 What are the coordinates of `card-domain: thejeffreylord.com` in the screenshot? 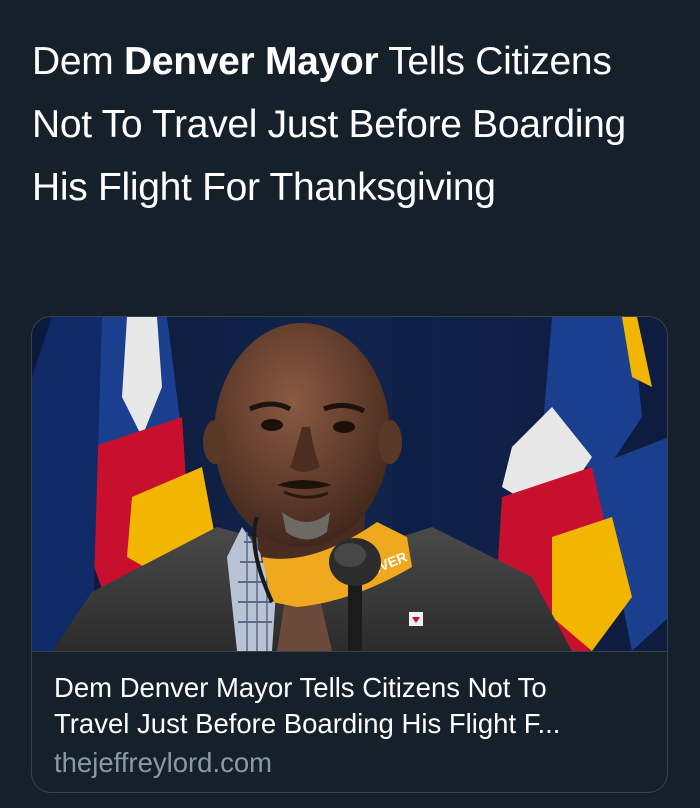 It's located at (163, 763).